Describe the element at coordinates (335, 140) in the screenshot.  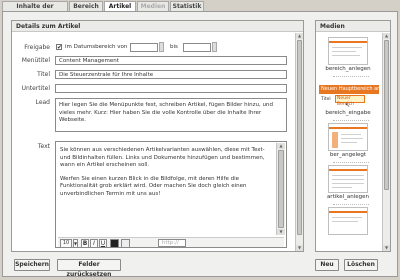
I see `thumb-sidebar` at that location.